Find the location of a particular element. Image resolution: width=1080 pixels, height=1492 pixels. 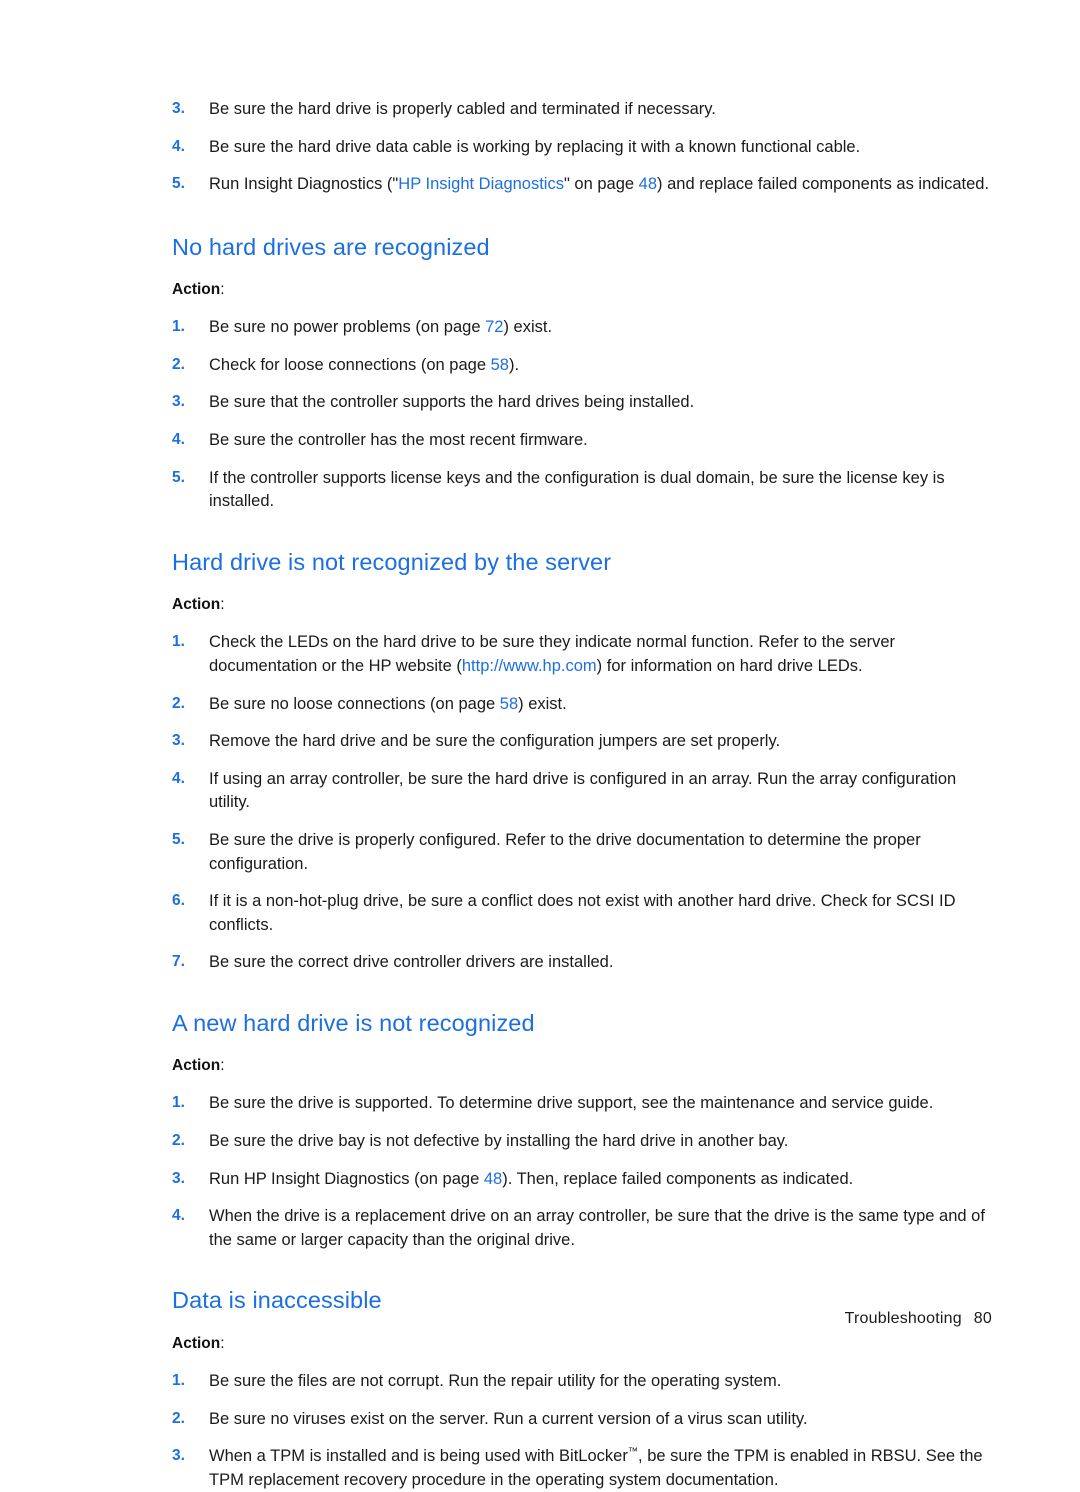

step-text: Run HP Insight Diagnostics (on page is located at coordinates (346, 1178).